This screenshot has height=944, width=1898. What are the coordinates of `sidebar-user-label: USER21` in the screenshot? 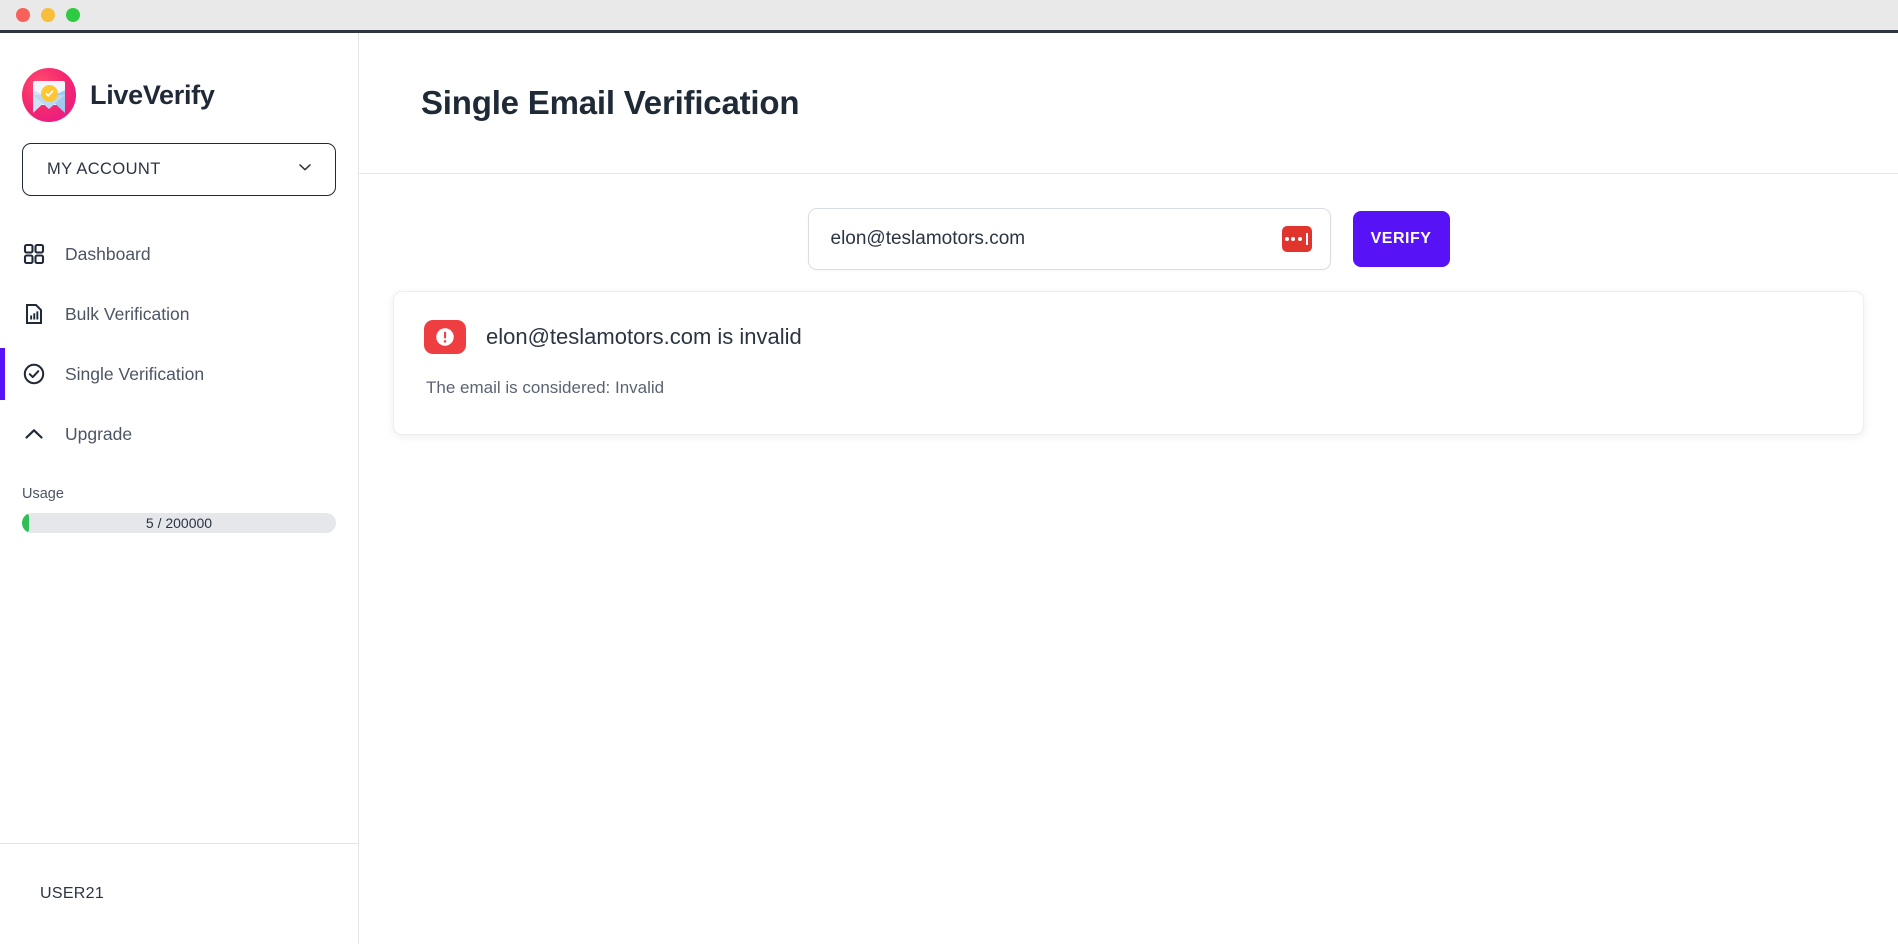 It's located at (72, 893).